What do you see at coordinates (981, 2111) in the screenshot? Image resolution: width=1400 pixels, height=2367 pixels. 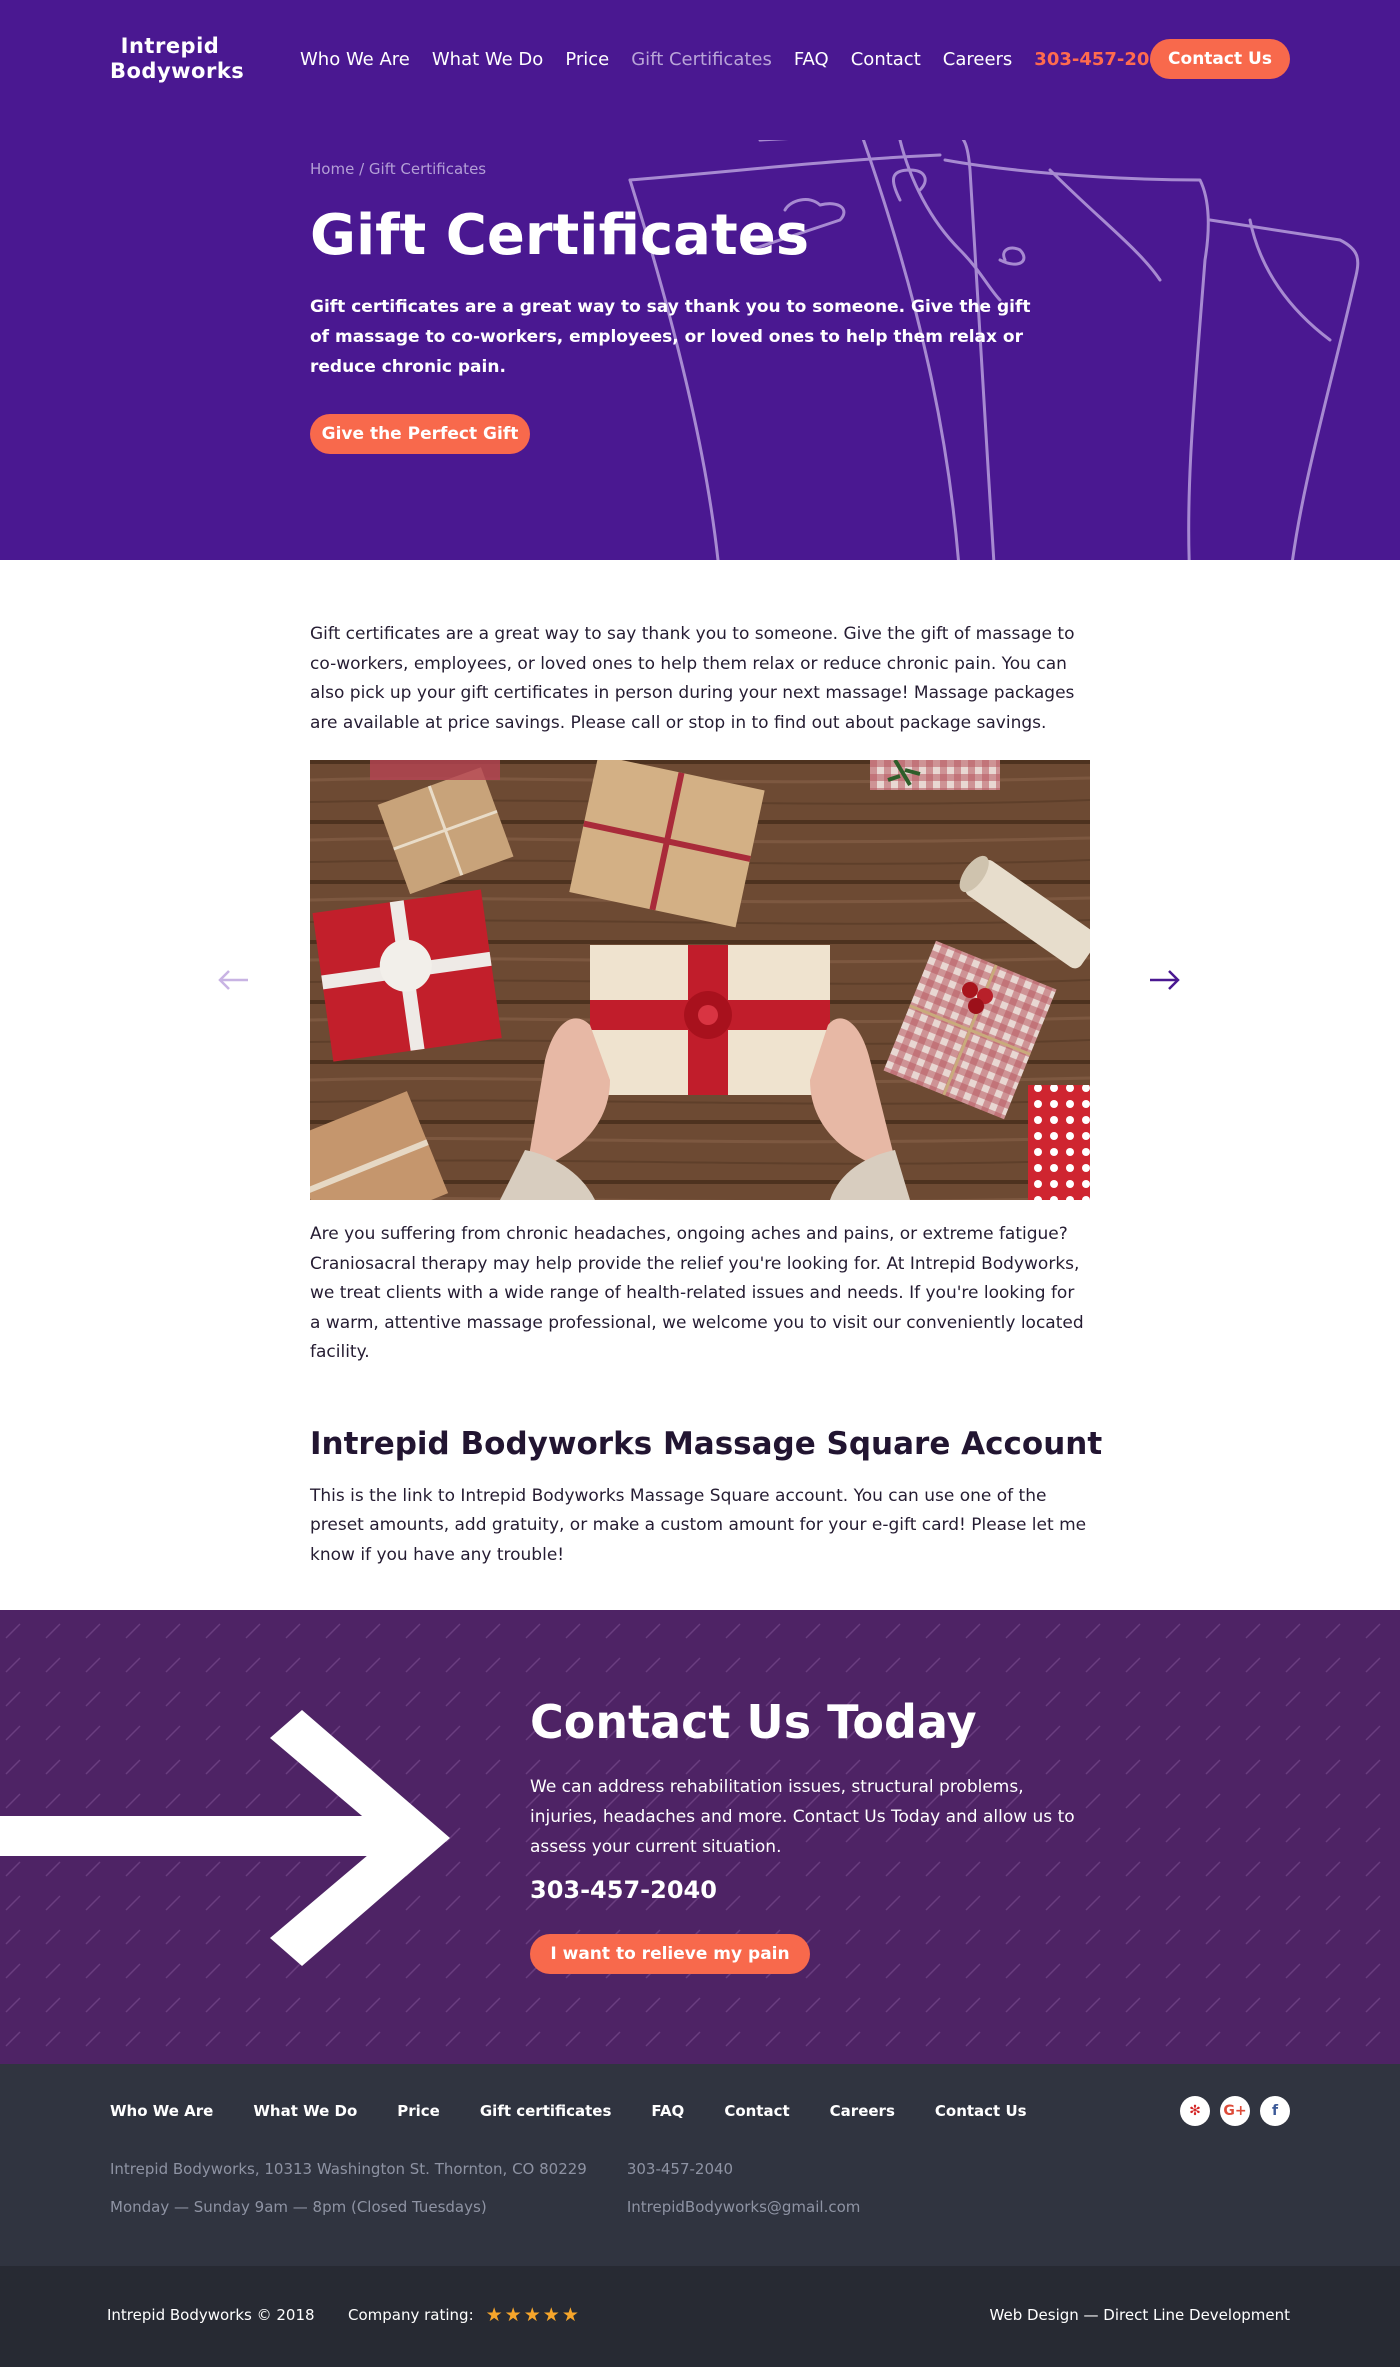 I see `footer-link-contact-us: Contact Us` at bounding box center [981, 2111].